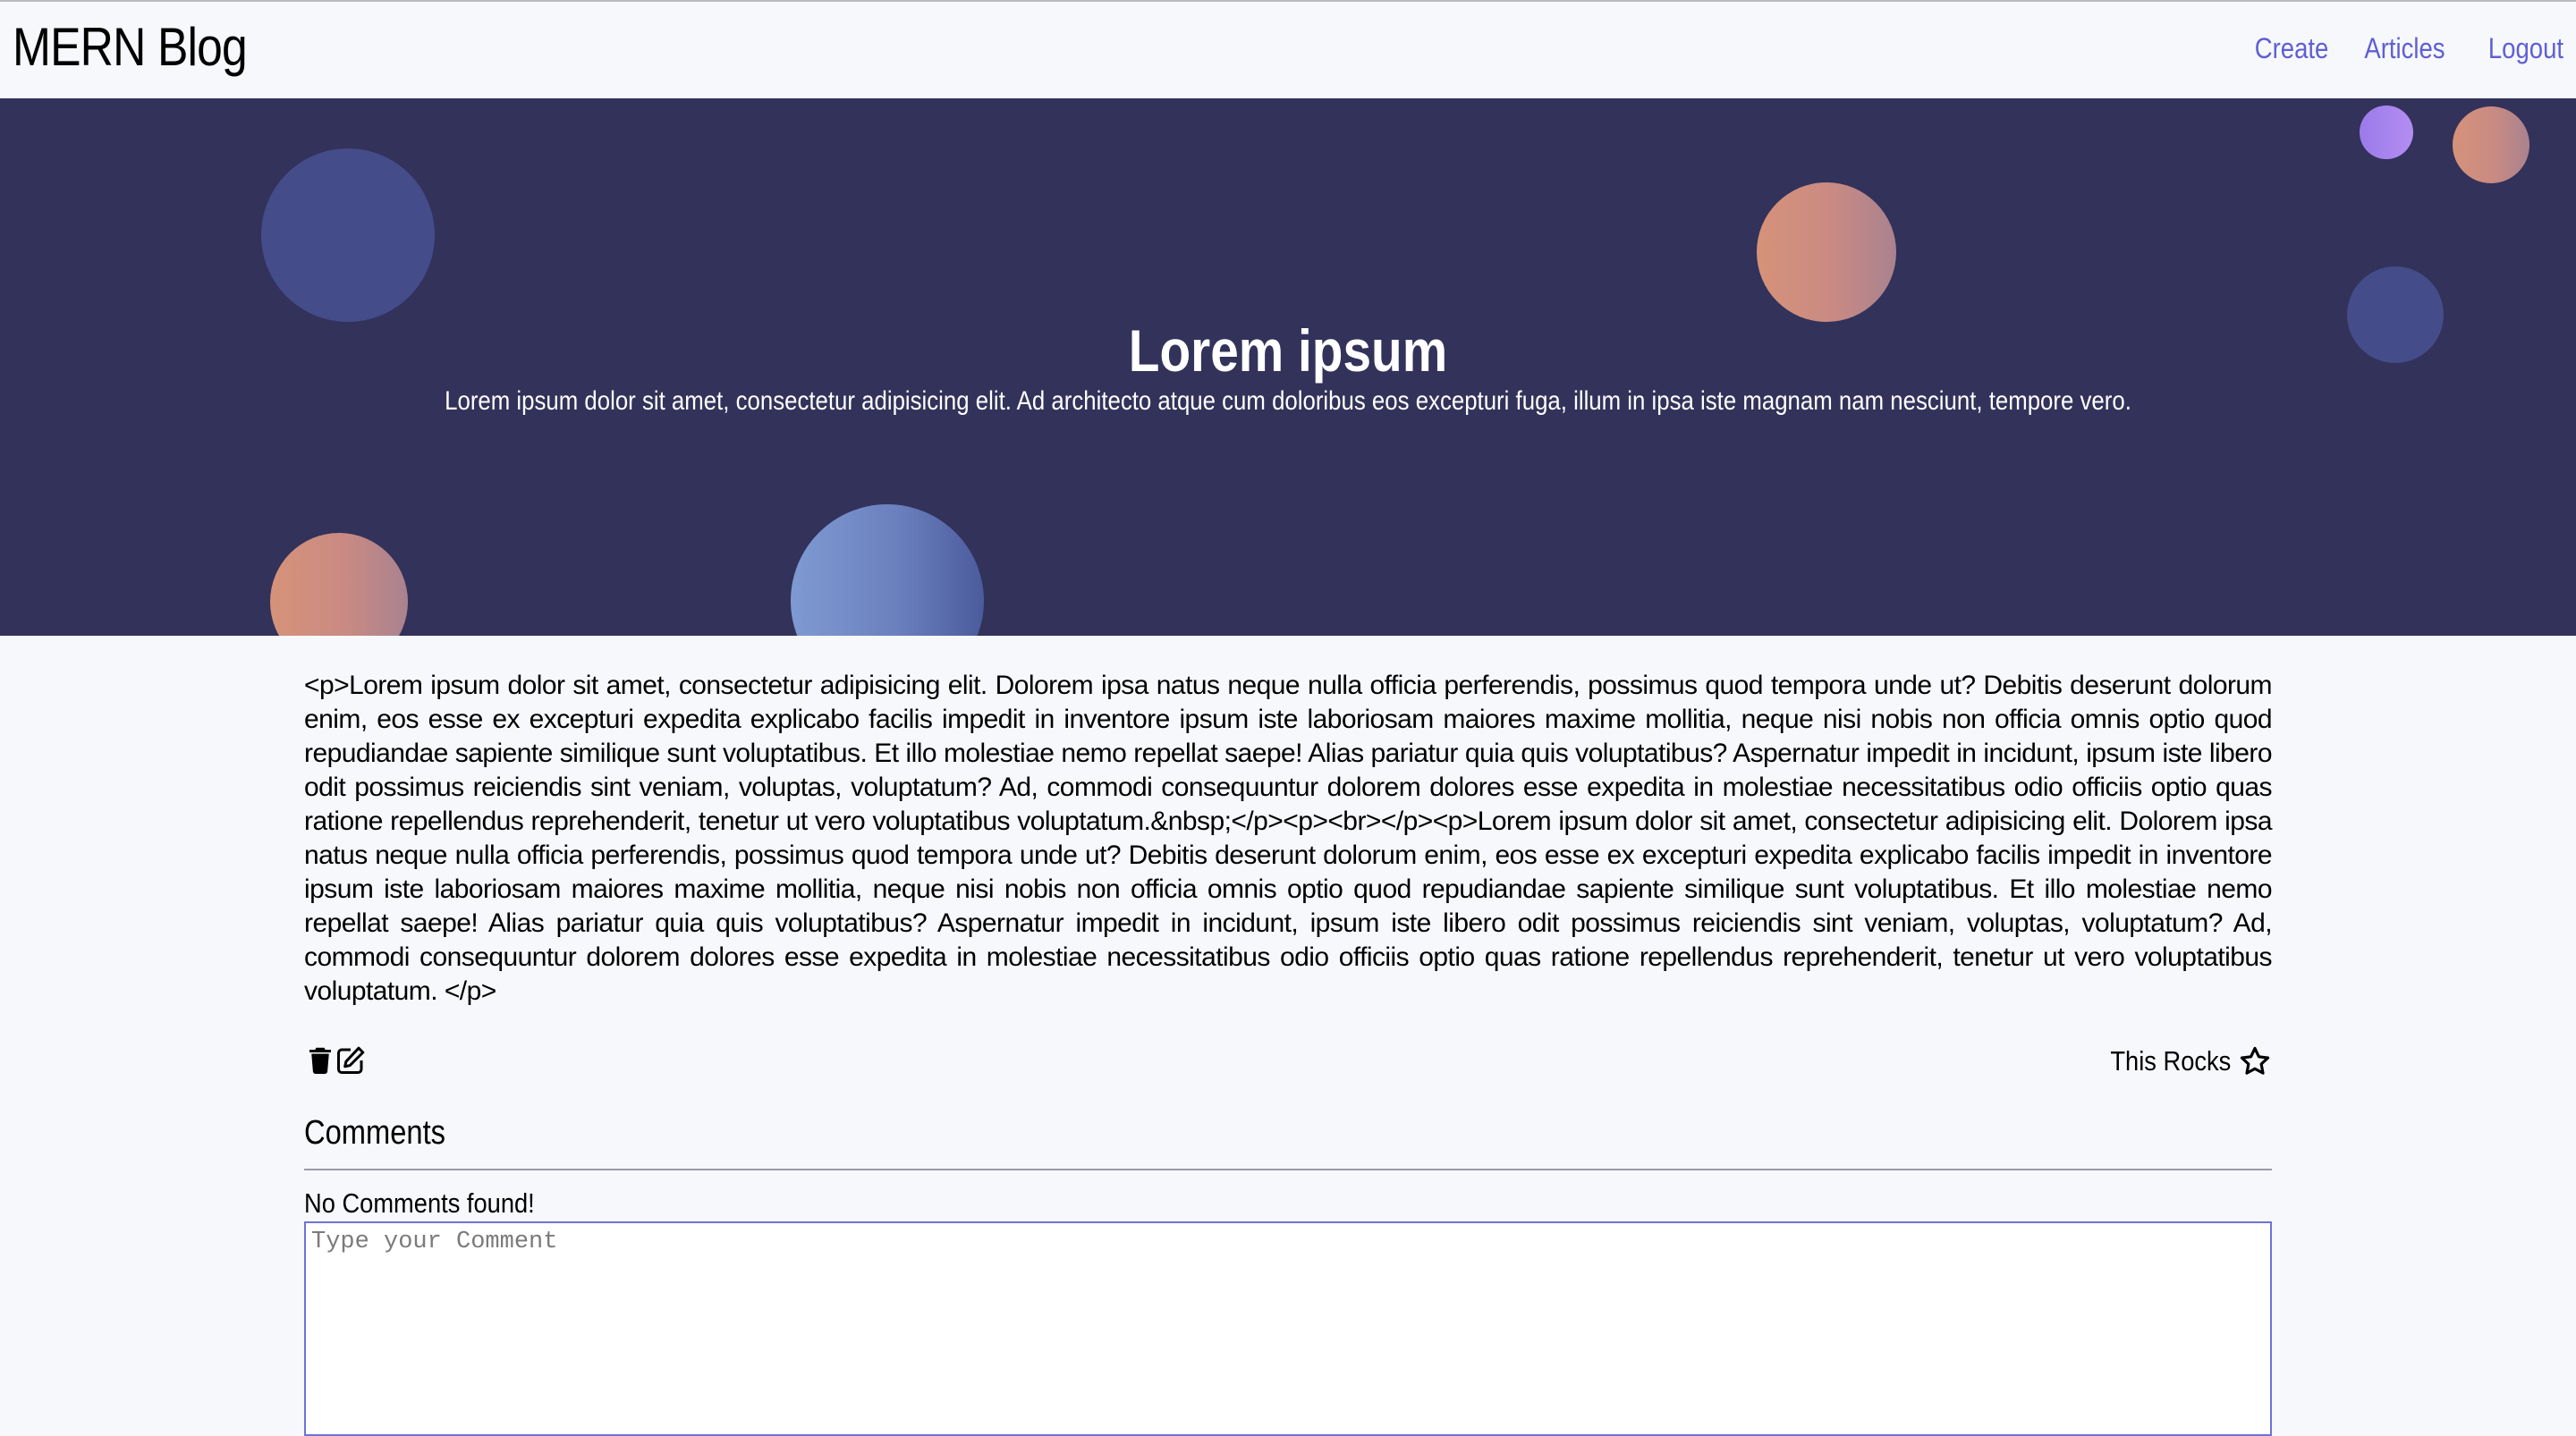  I want to click on star-icon, so click(2255, 1061).